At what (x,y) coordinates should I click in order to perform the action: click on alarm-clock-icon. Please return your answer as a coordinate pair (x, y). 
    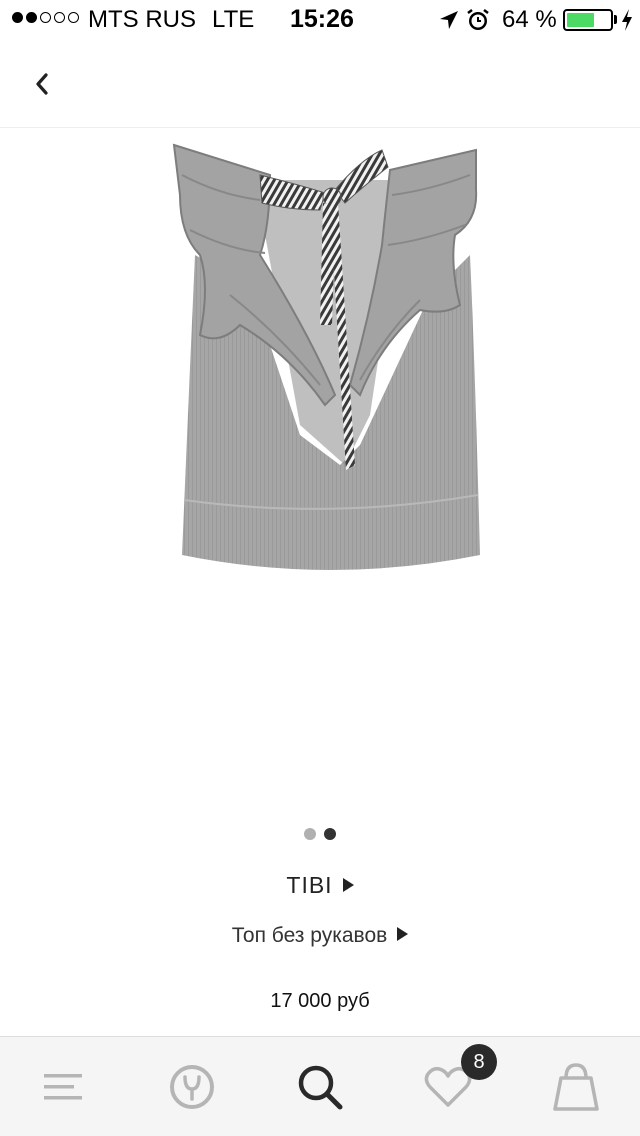
    Looking at the image, I should click on (478, 19).